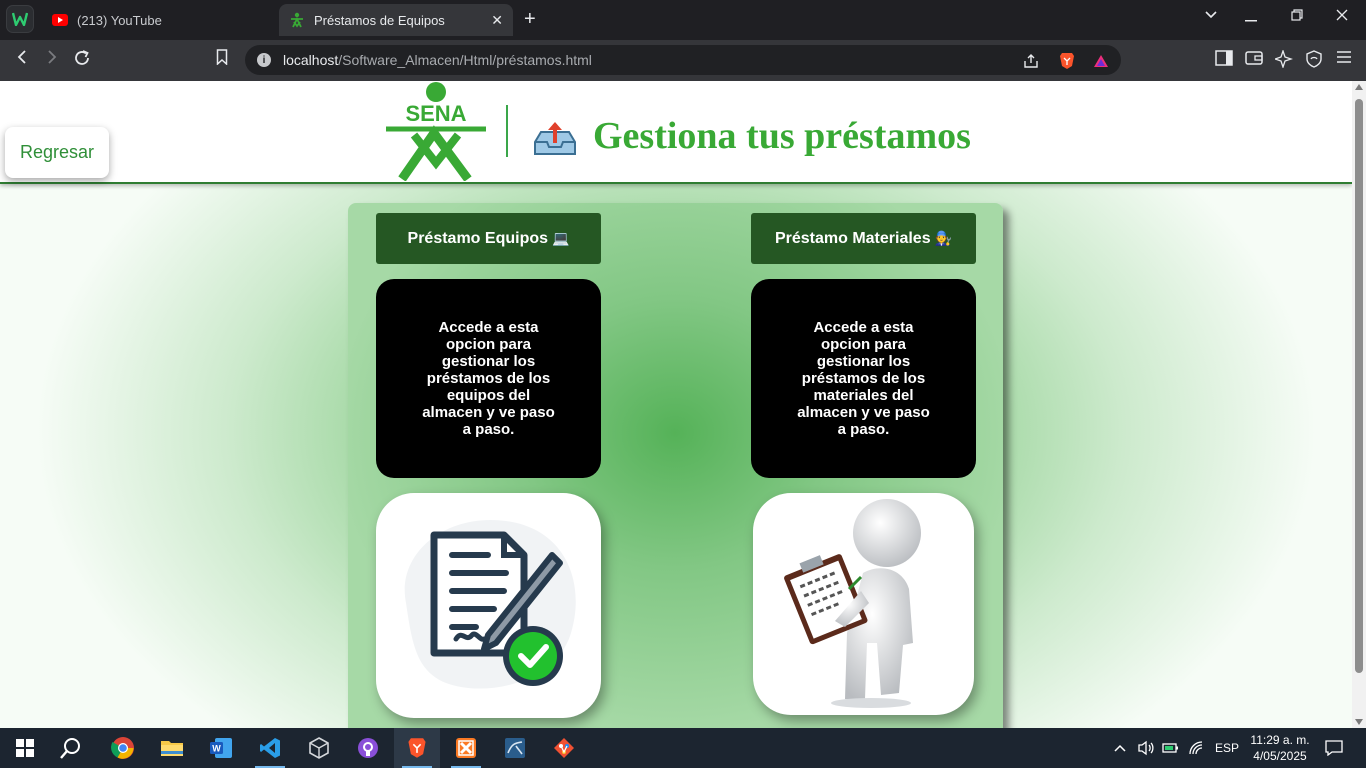 This screenshot has height=768, width=1366. Describe the element at coordinates (60, 20) in the screenshot. I see `youtube-icon` at that location.